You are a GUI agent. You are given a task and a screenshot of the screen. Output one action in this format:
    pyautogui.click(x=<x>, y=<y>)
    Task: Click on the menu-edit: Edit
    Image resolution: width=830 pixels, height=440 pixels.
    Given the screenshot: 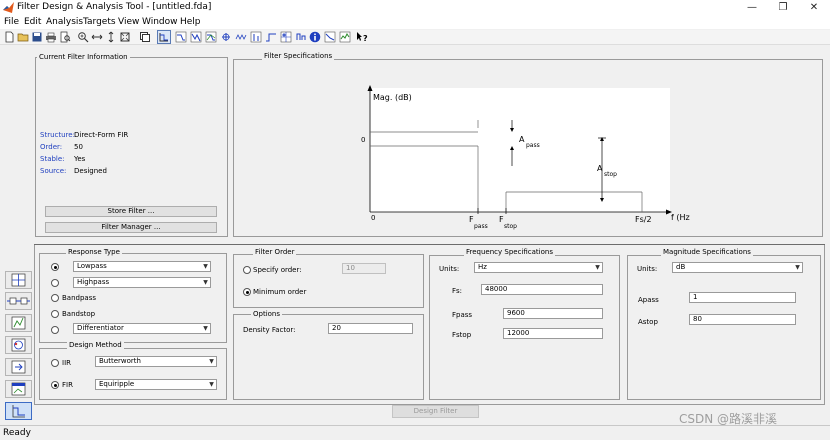 What is the action you would take?
    pyautogui.click(x=32, y=22)
    